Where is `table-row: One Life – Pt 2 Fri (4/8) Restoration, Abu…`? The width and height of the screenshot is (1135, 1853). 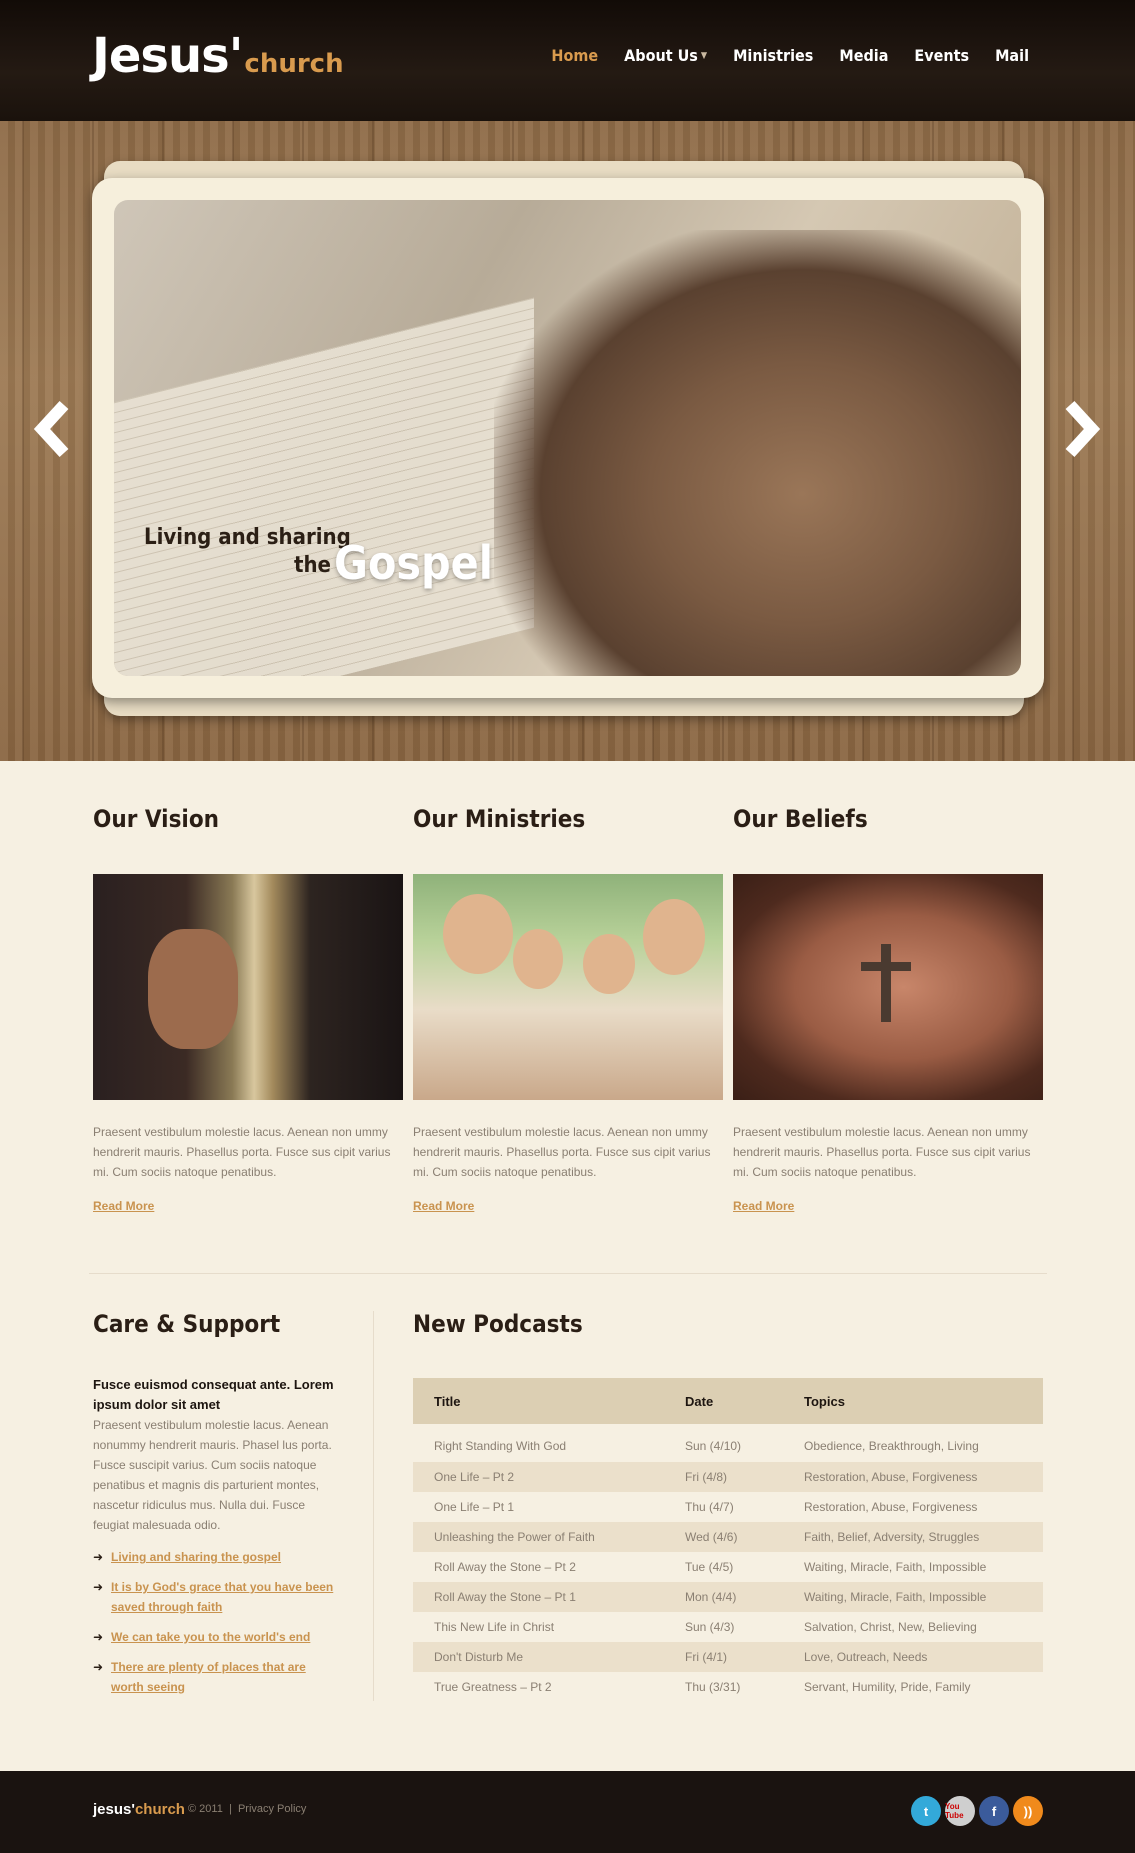
table-row: One Life – Pt 2 Fri (4/8) Restoration, Abu… is located at coordinates (728, 1477).